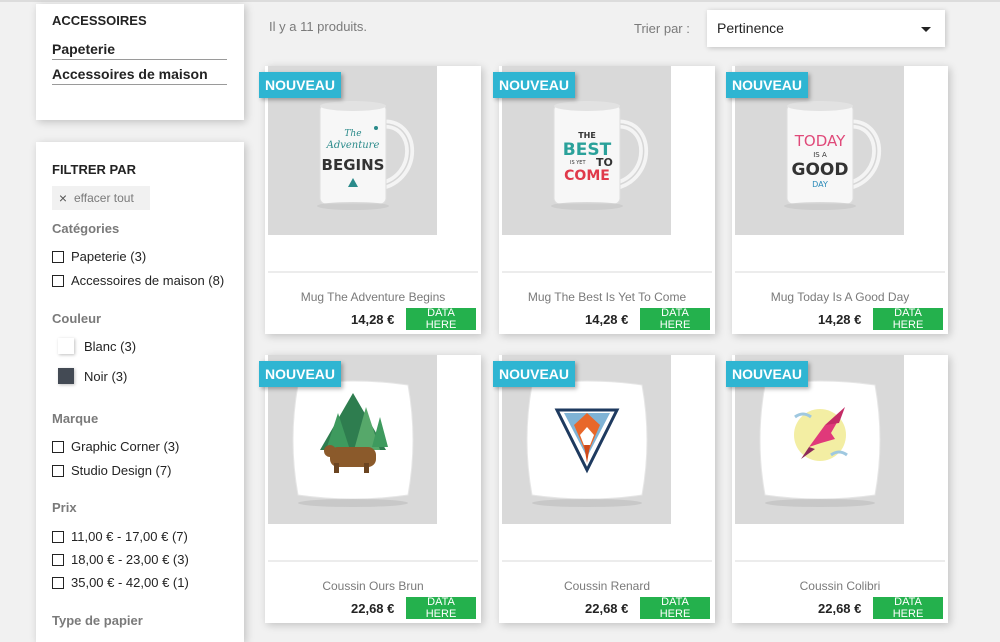 The width and height of the screenshot is (1000, 642). I want to click on mug-text: Adventure, so click(353, 145).